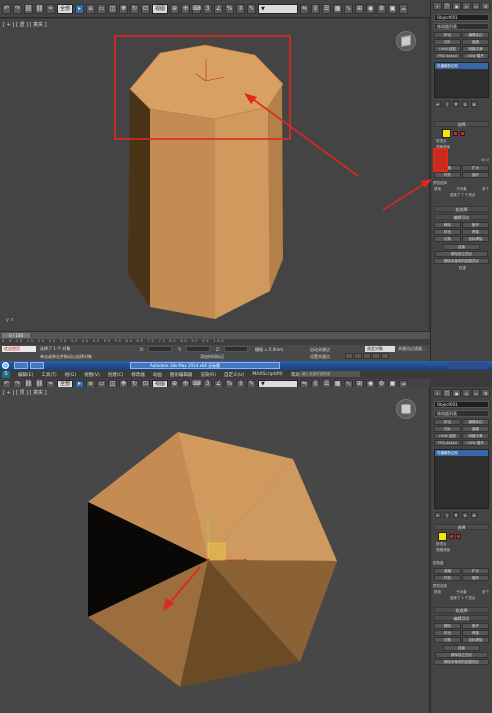  What do you see at coordinates (5, 365) in the screenshot?
I see `start-button-icon` at bounding box center [5, 365].